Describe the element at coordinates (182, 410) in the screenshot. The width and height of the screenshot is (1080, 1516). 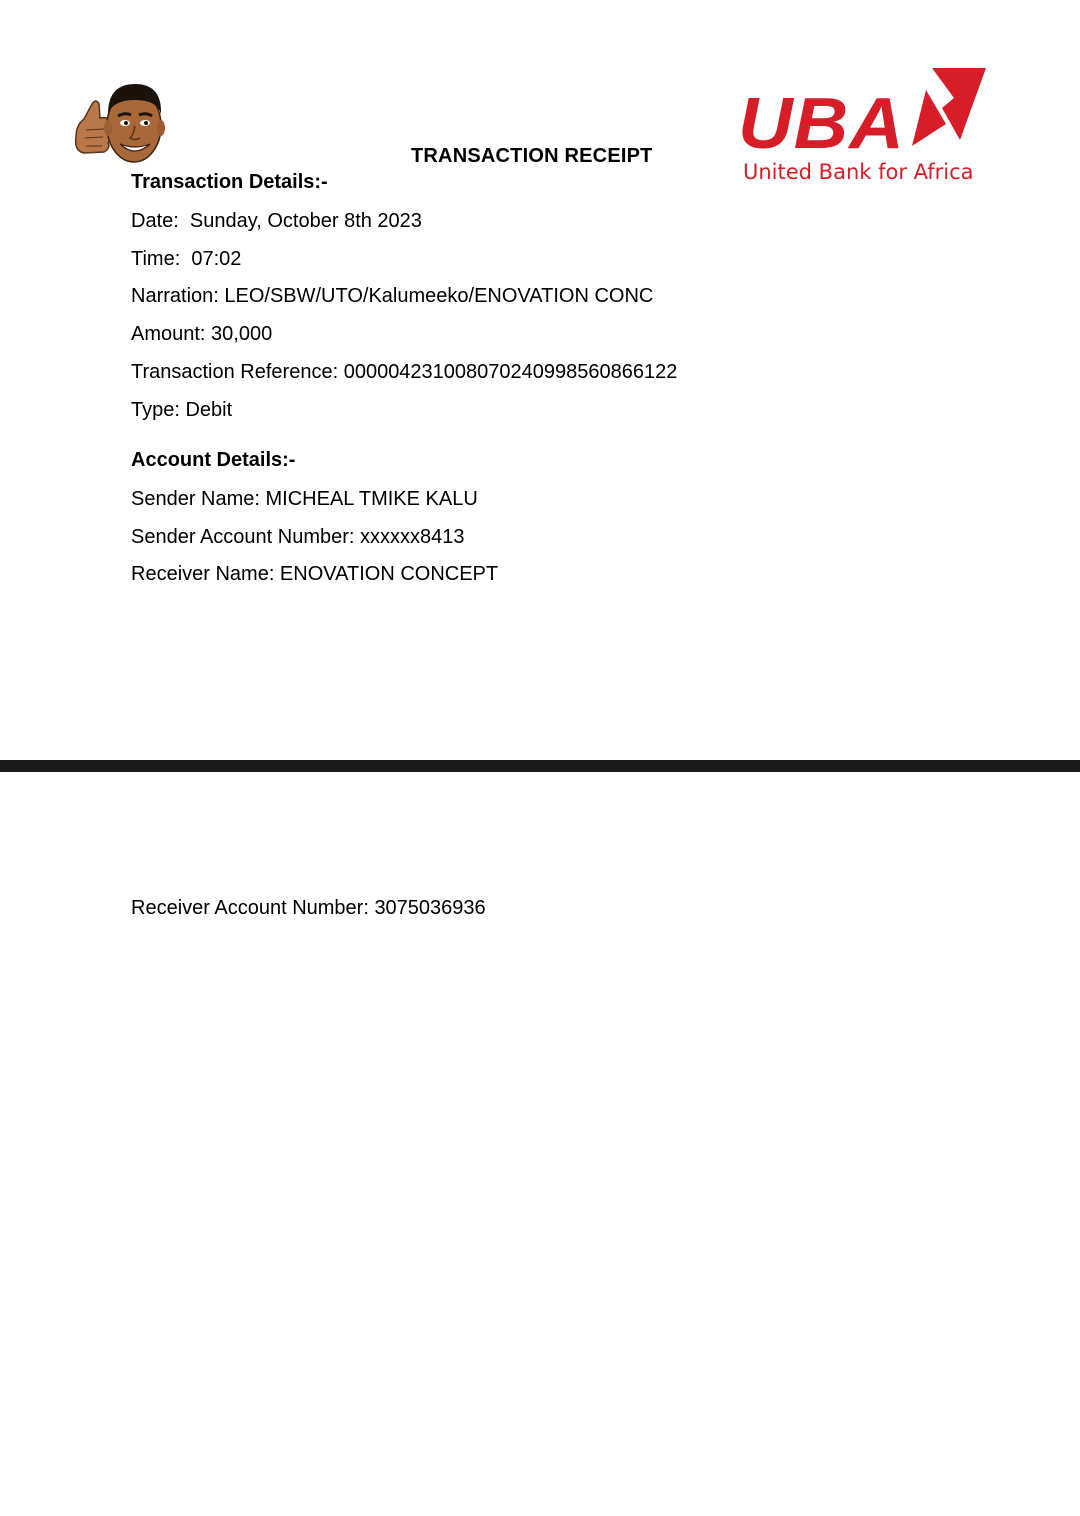
I see `type-field: Type: Debit` at that location.